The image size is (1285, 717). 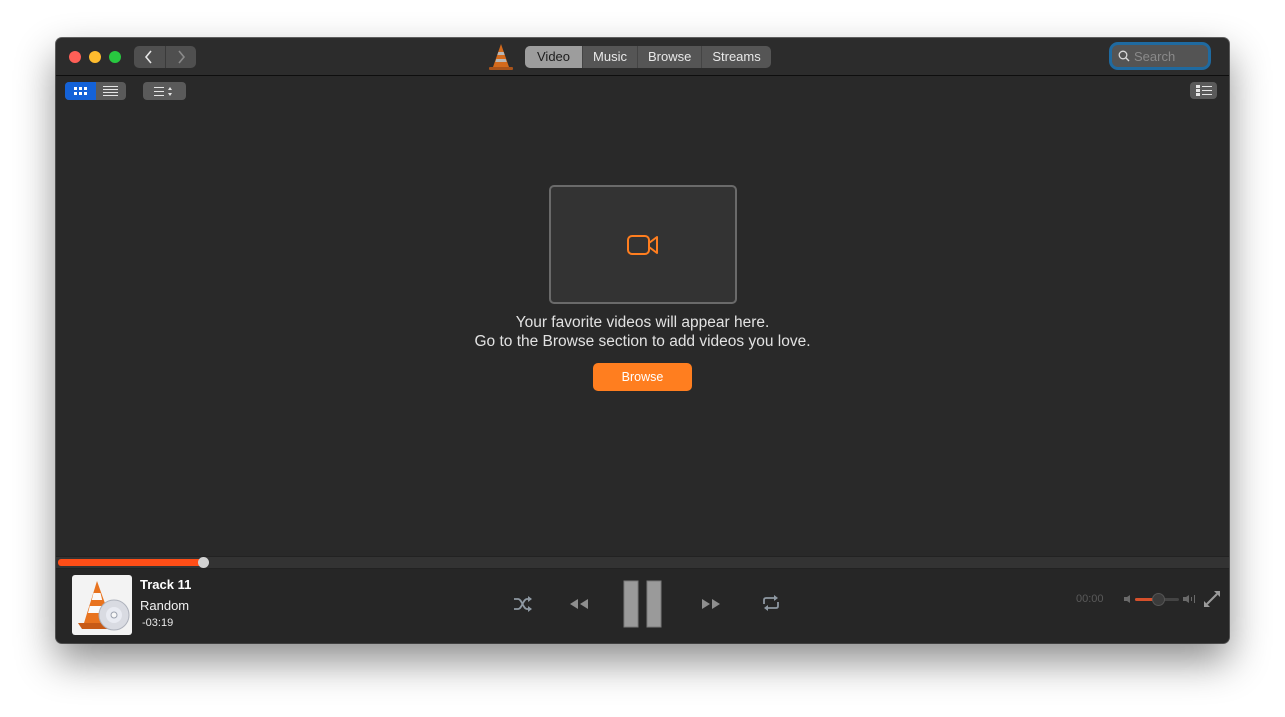 I want to click on progress-scrubber-handle, so click(x=203, y=562).